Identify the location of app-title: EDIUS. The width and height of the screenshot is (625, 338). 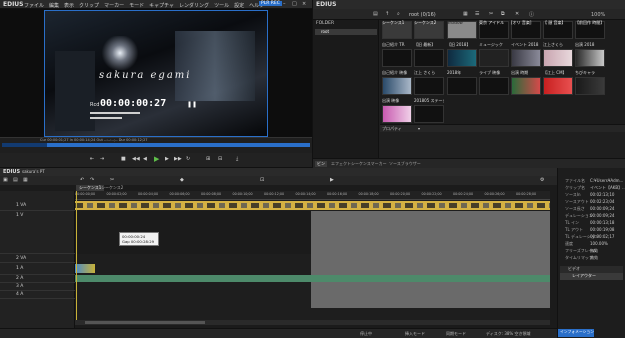
(13, 4).